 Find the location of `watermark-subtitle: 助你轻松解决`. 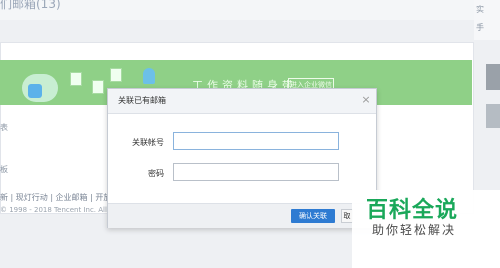

watermark-subtitle: 助你轻松解决 is located at coordinates (414, 230).